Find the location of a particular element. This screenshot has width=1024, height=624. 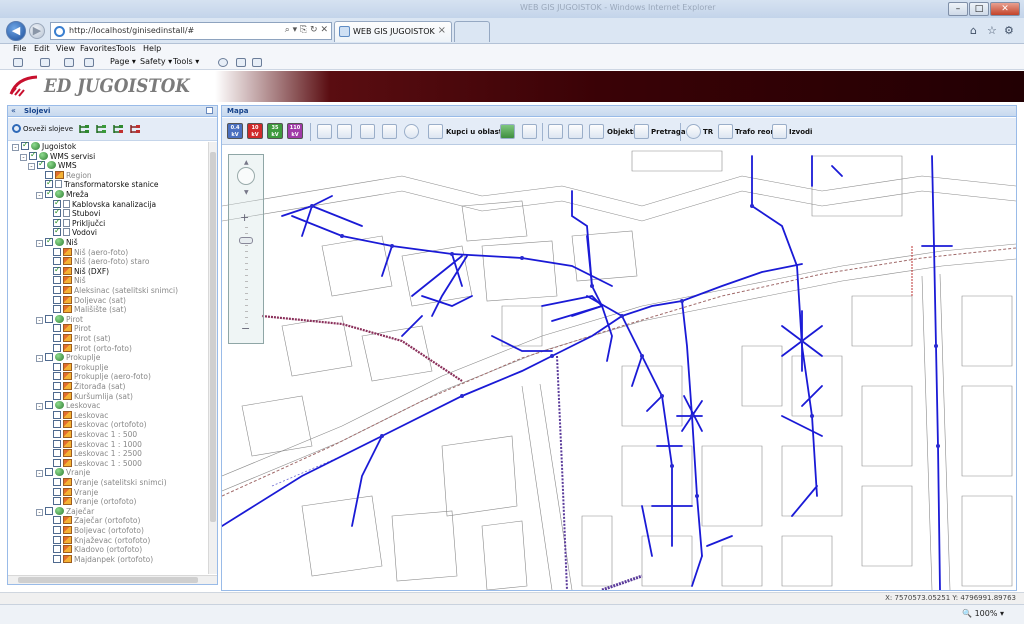

objekti-button: Objekti is located at coordinates (621, 132).